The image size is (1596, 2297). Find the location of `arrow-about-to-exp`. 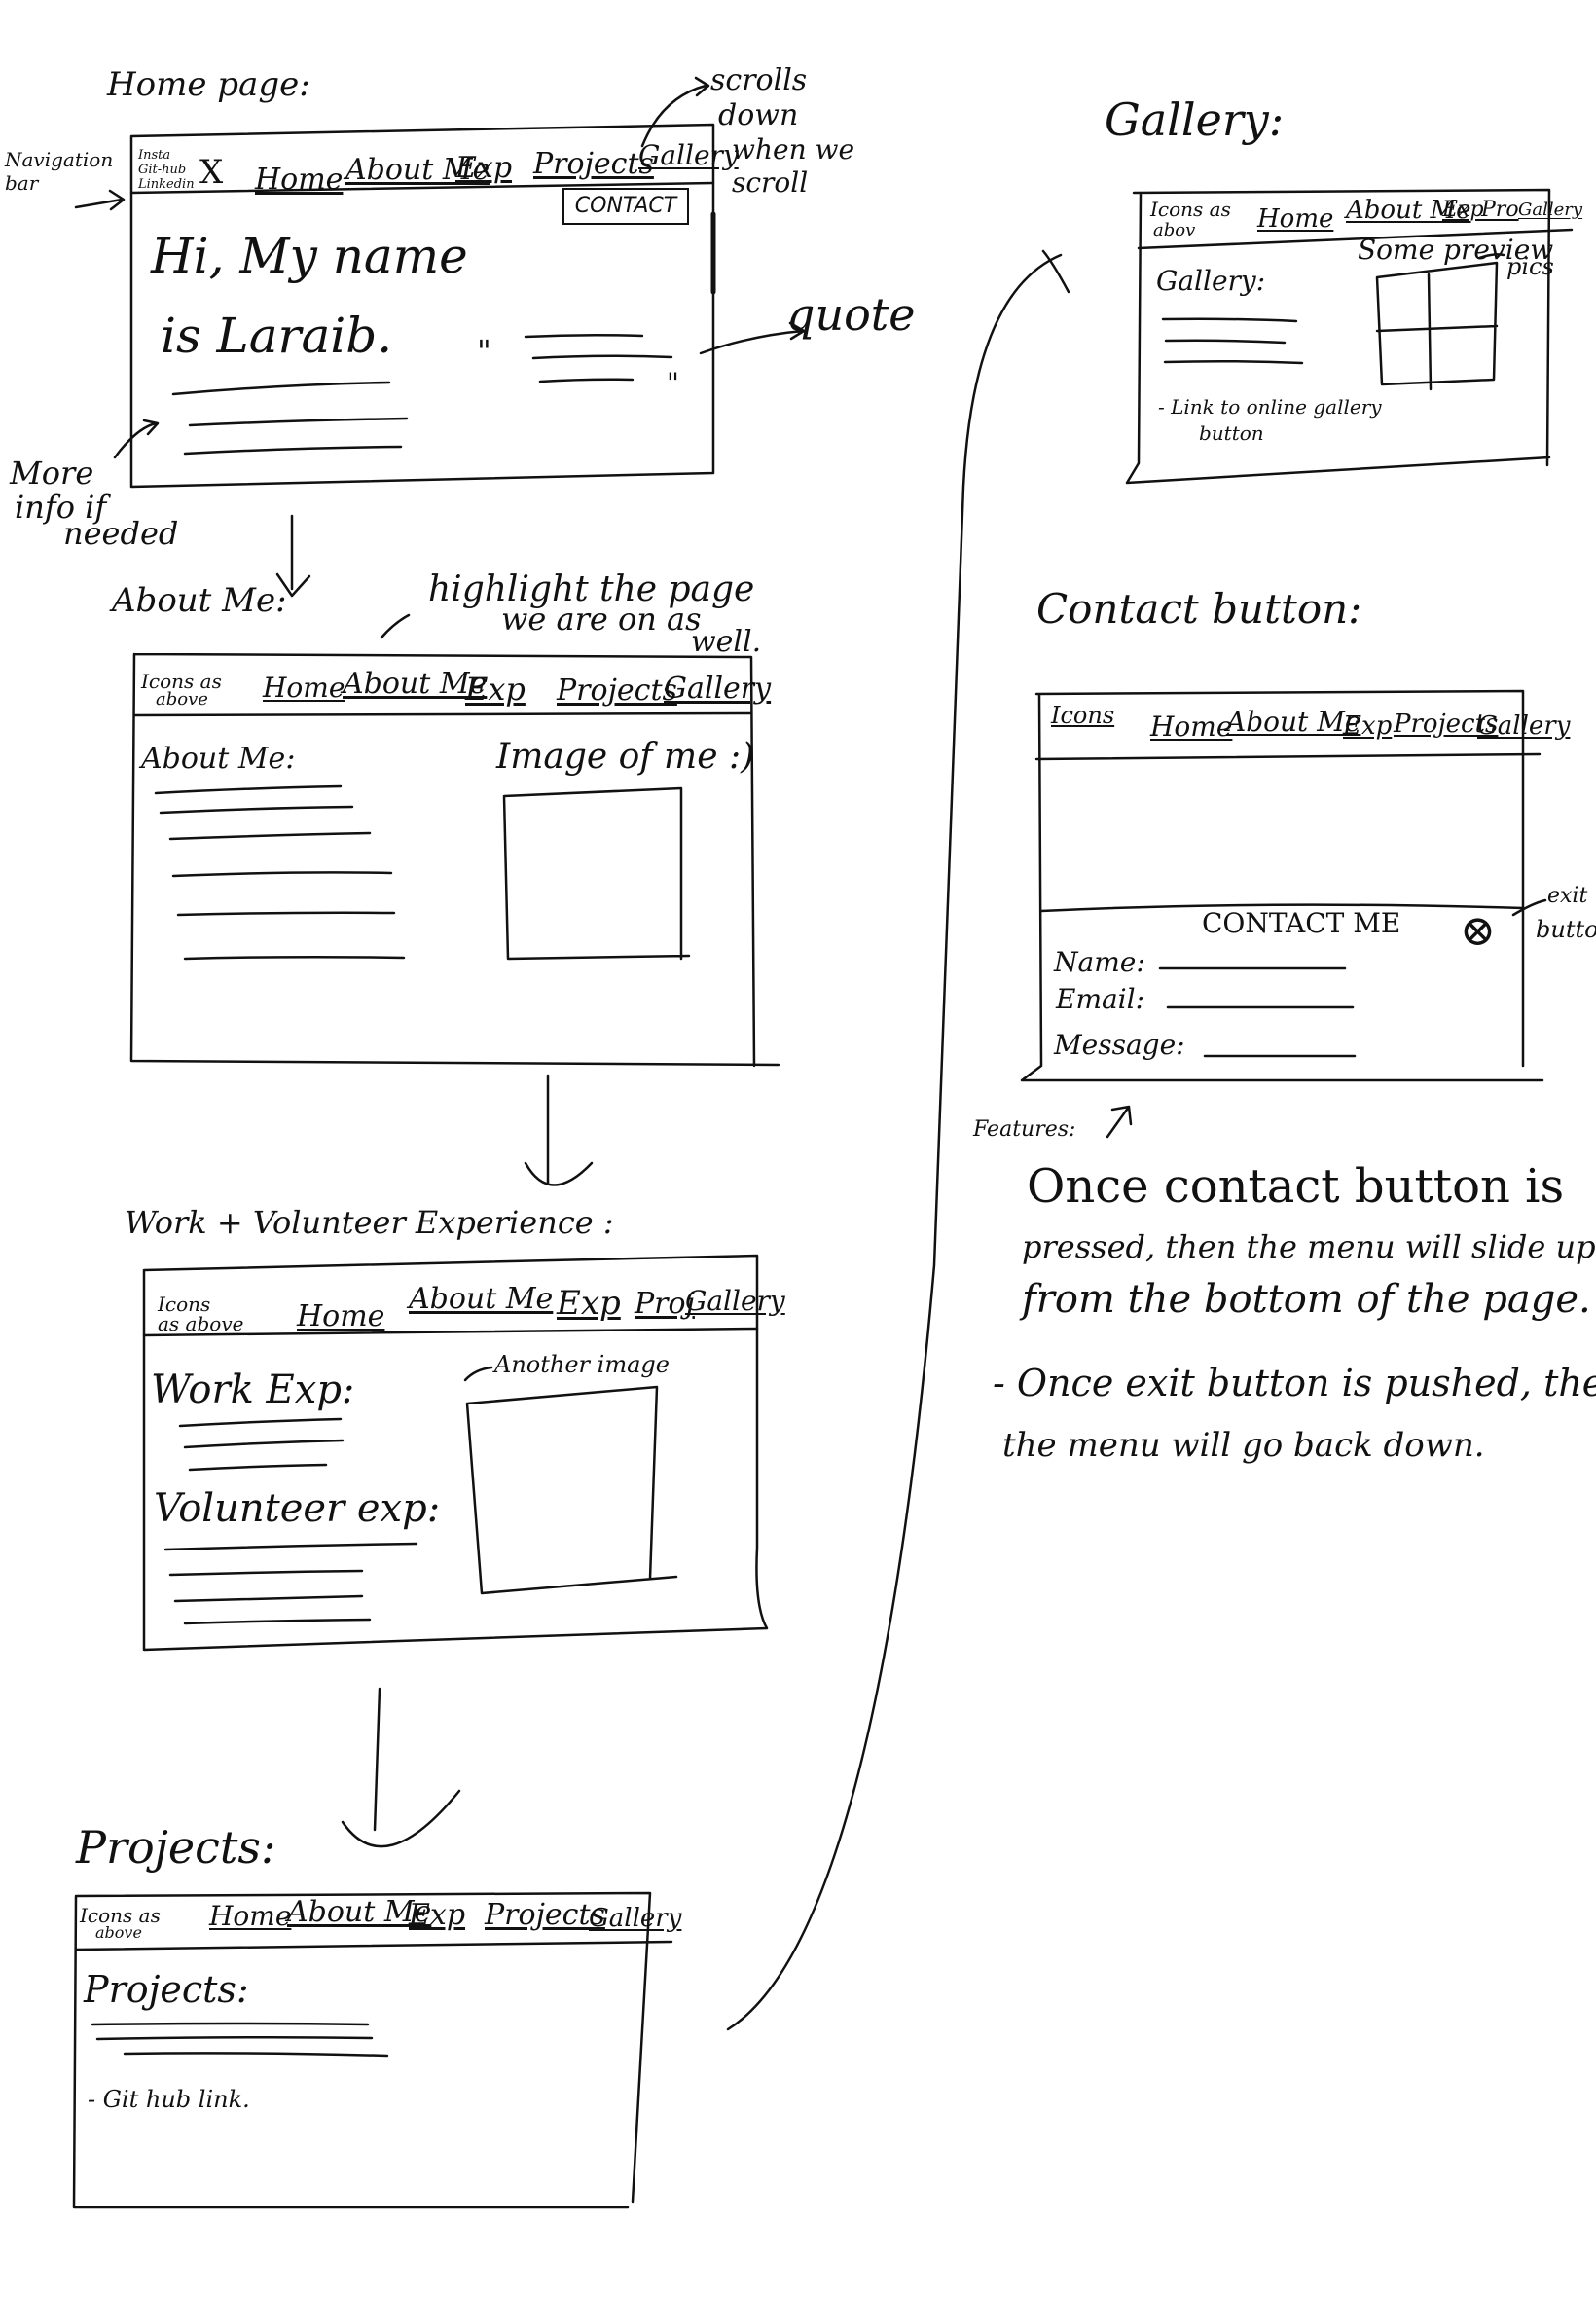

arrow-about-to-exp is located at coordinates (559, 1130).